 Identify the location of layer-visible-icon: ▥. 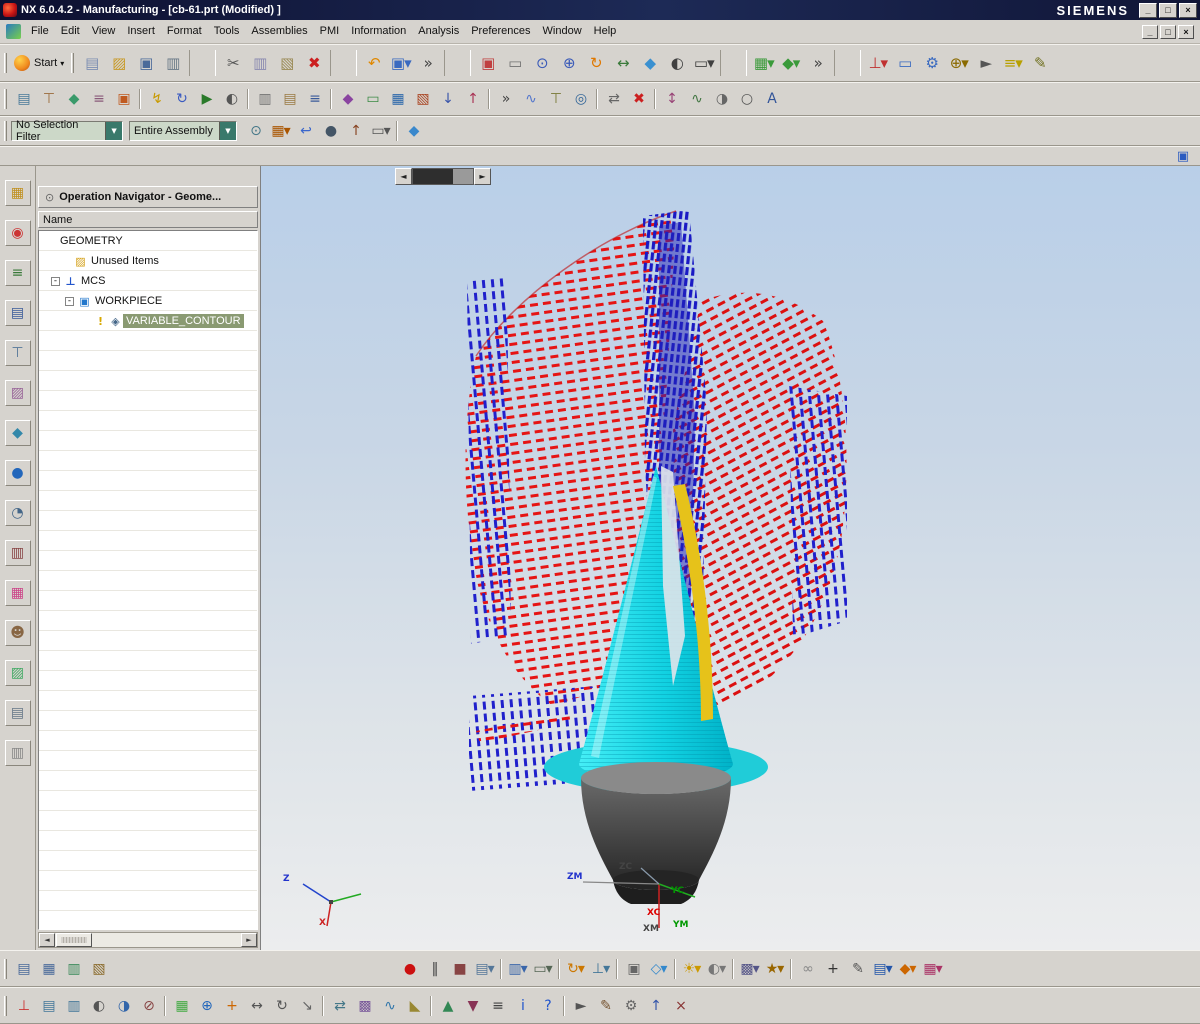
(73, 1005).